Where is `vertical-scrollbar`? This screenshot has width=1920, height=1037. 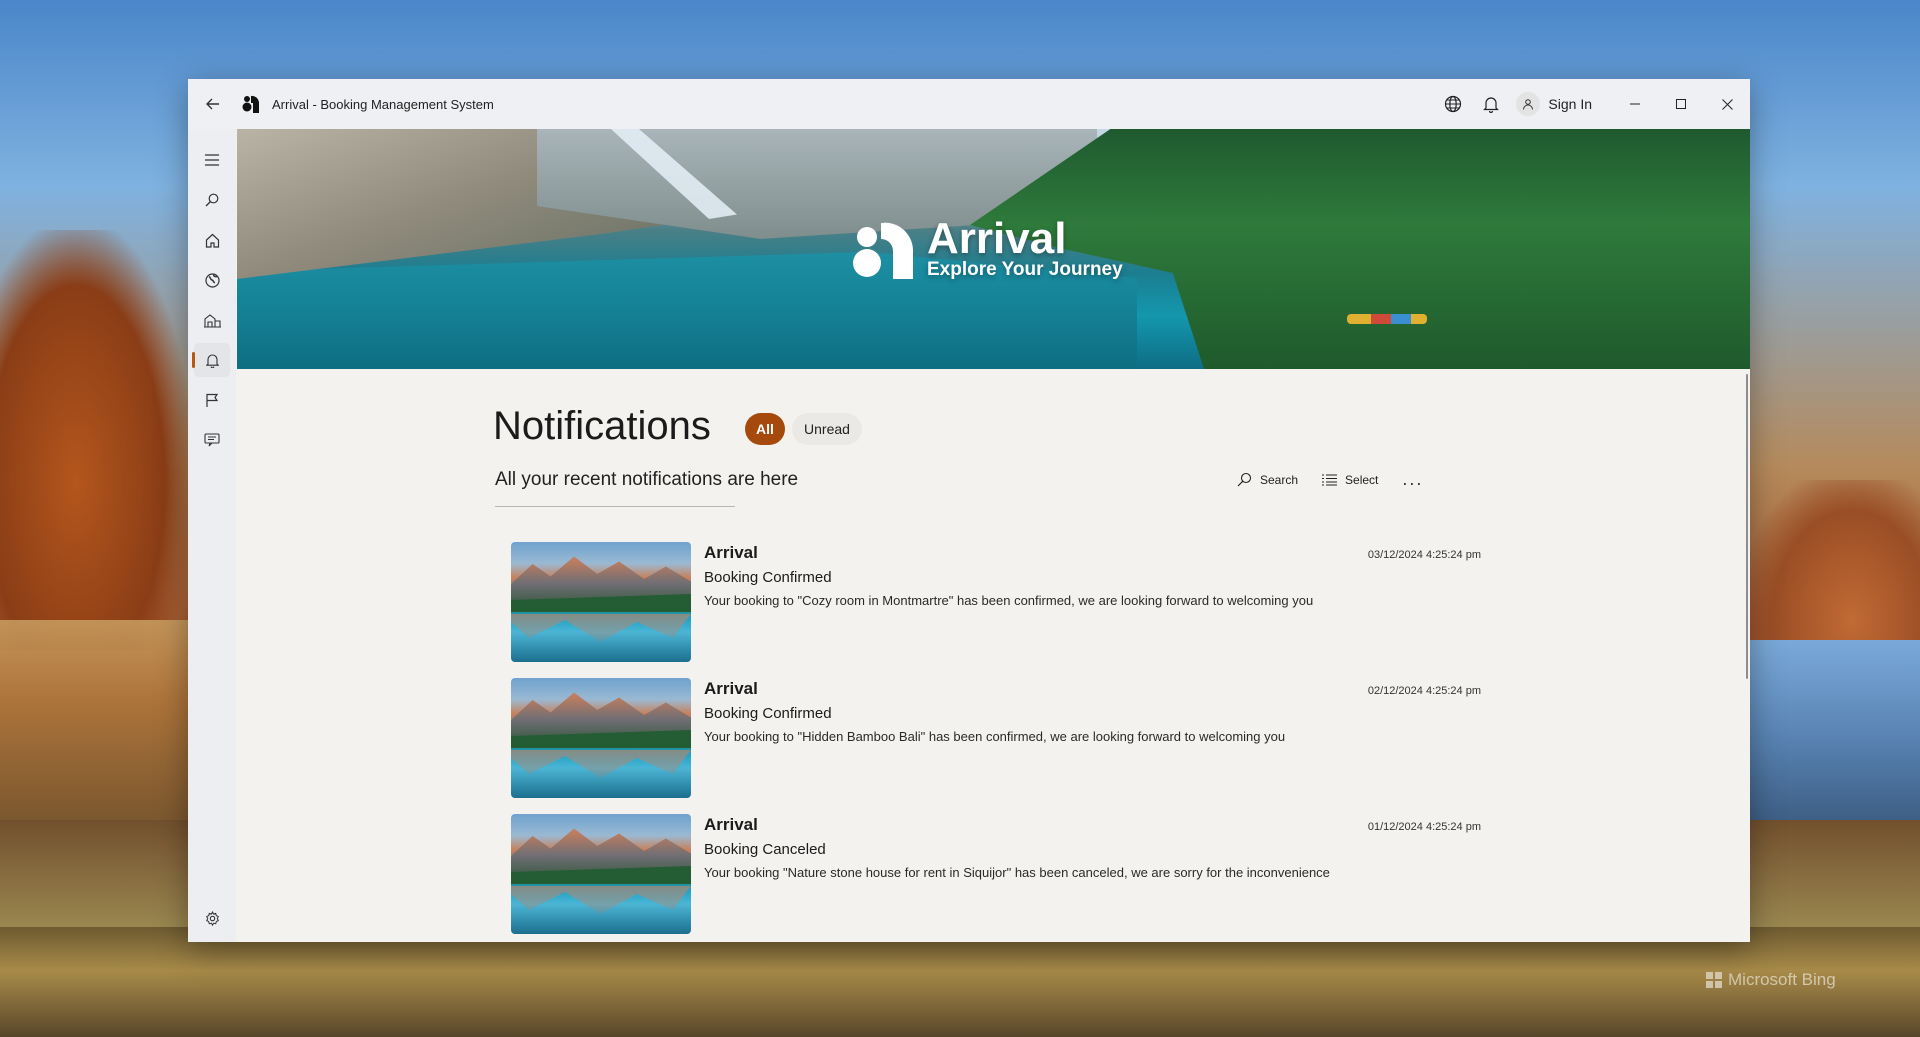
vertical-scrollbar is located at coordinates (1747, 526).